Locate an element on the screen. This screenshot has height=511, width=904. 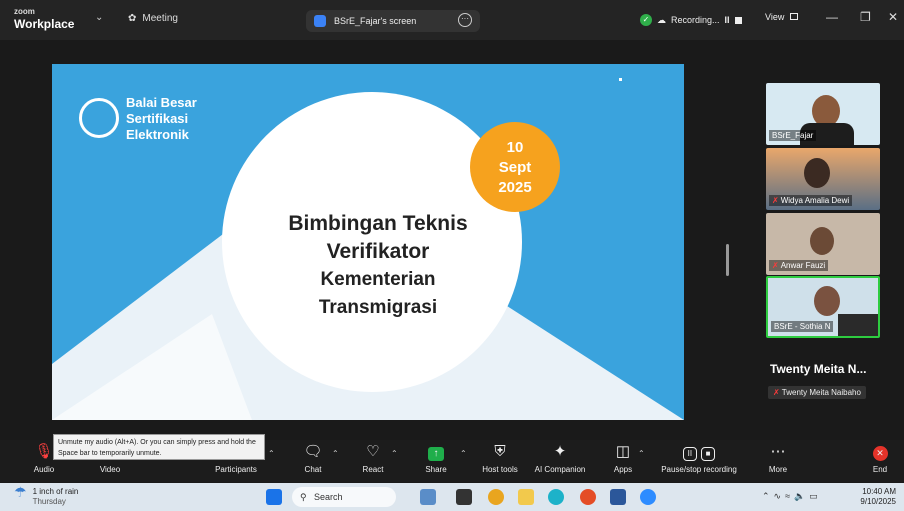
chat-button: 🗨 Chat is located at coordinates (313, 458).